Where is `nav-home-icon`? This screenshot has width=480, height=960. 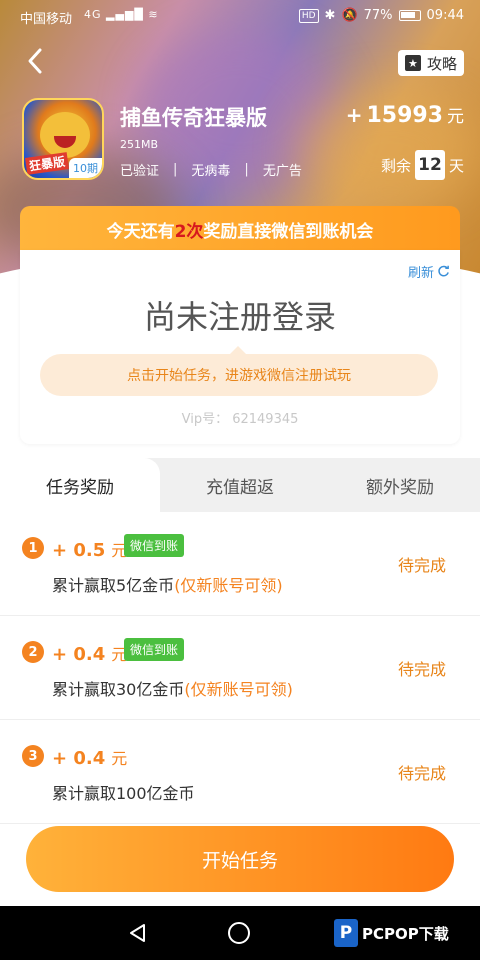
nav-home-icon is located at coordinates (239, 933).